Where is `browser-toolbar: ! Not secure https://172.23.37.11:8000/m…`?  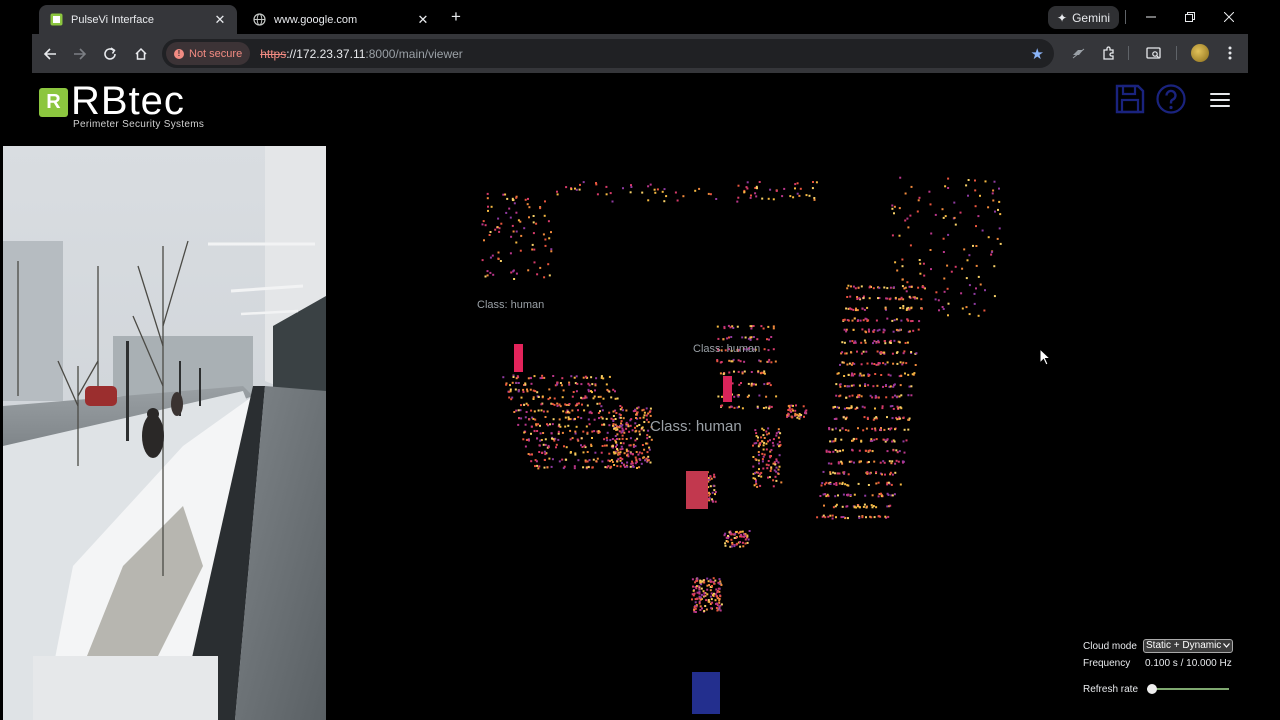
browser-toolbar: ! Not secure https://172.23.37.11:8000/m… is located at coordinates (640, 53).